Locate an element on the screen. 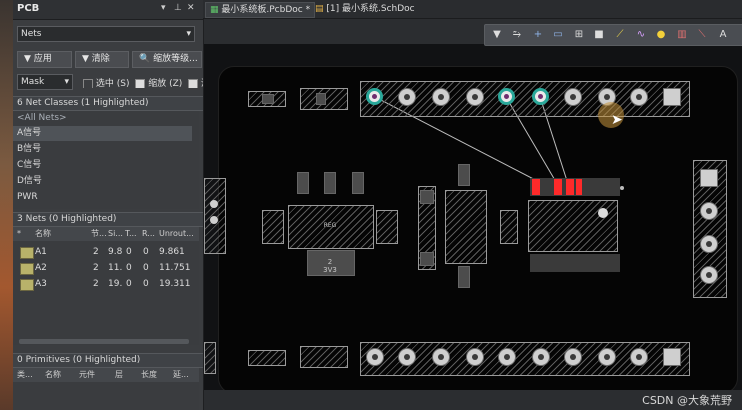 The height and width of the screenshot is (410, 742). clear-checkbox is located at coordinates (193, 83).